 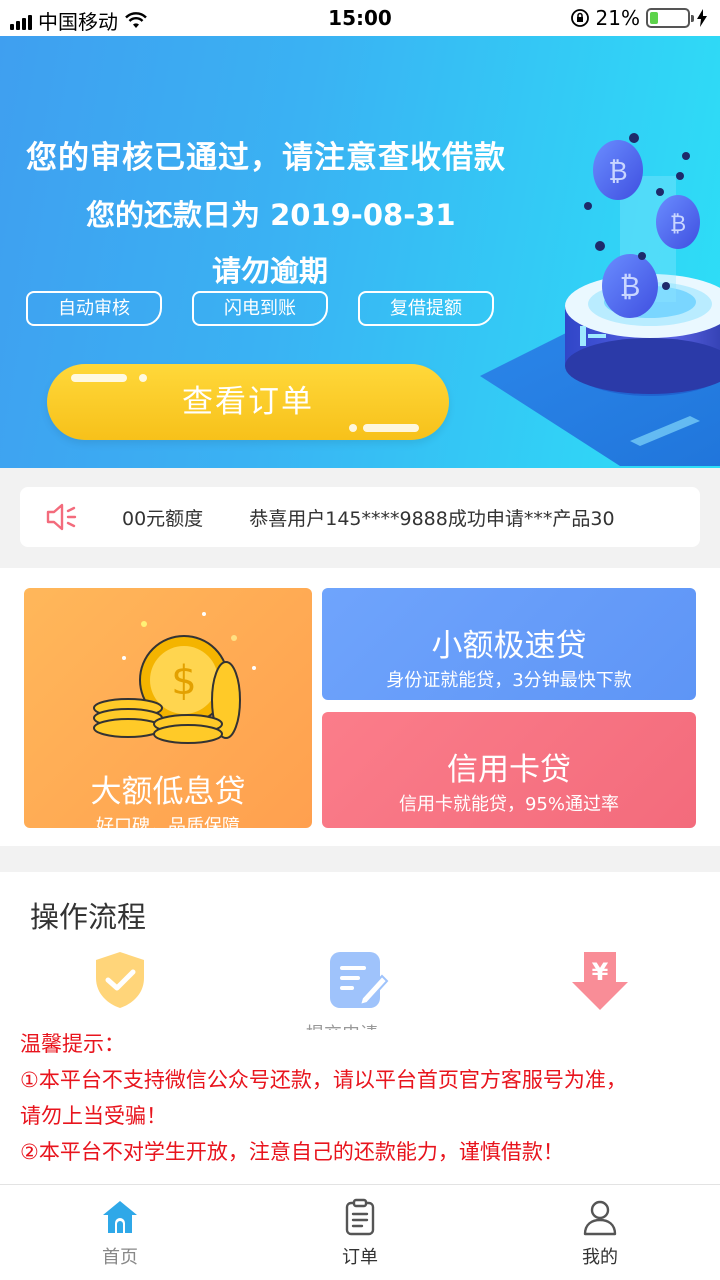 I want to click on overdue-warning: 请勿逾期, so click(x=270, y=271).